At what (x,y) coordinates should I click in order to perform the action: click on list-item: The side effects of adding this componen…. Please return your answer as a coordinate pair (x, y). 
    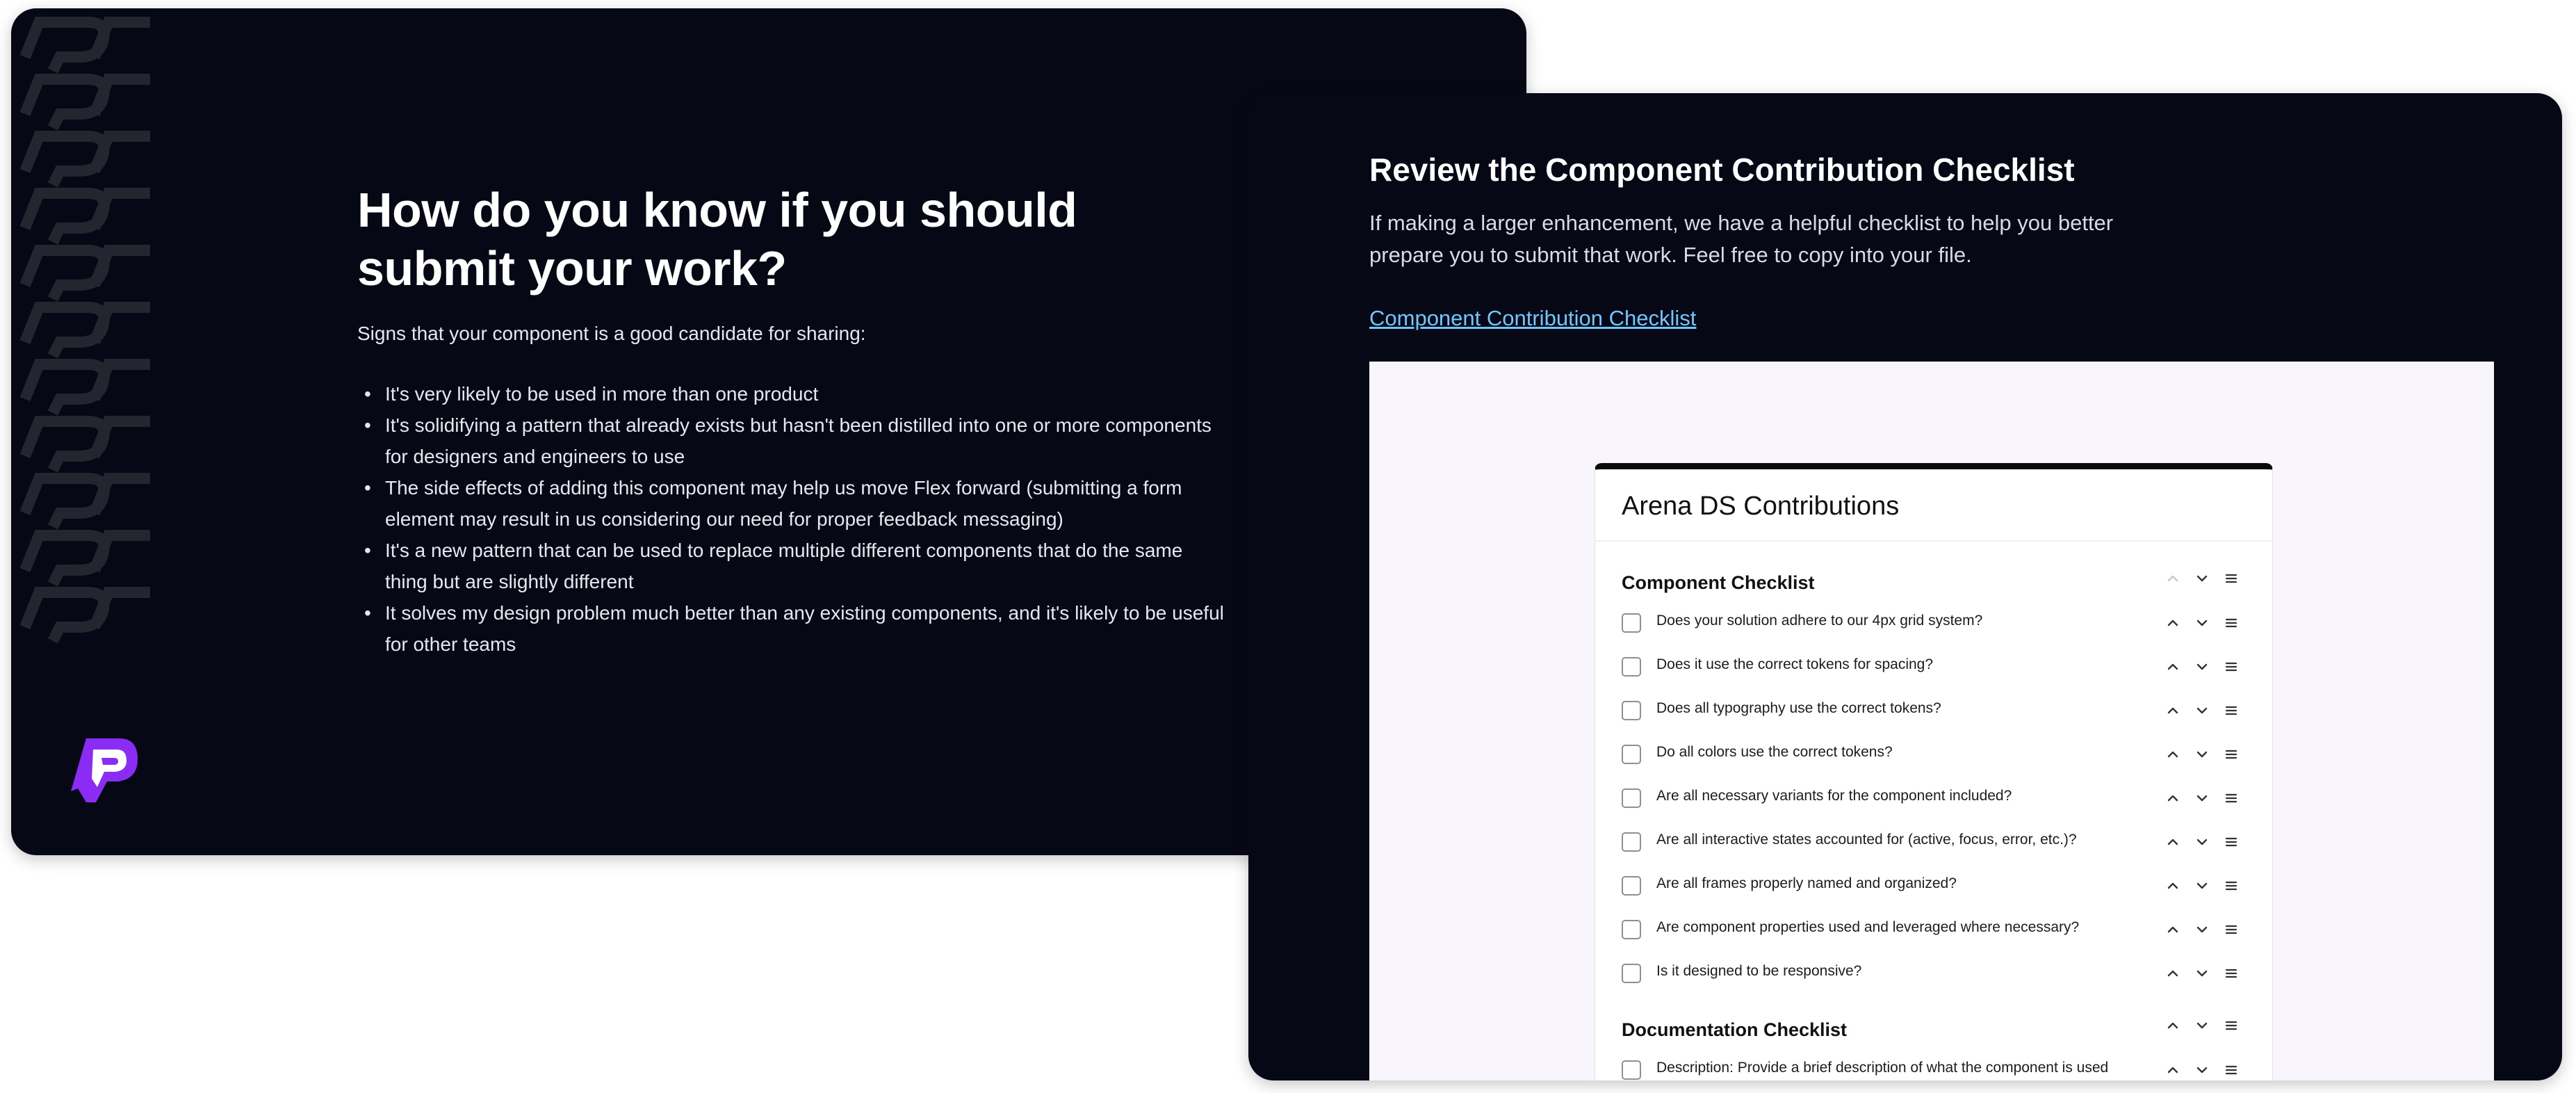
    Looking at the image, I should click on (795, 504).